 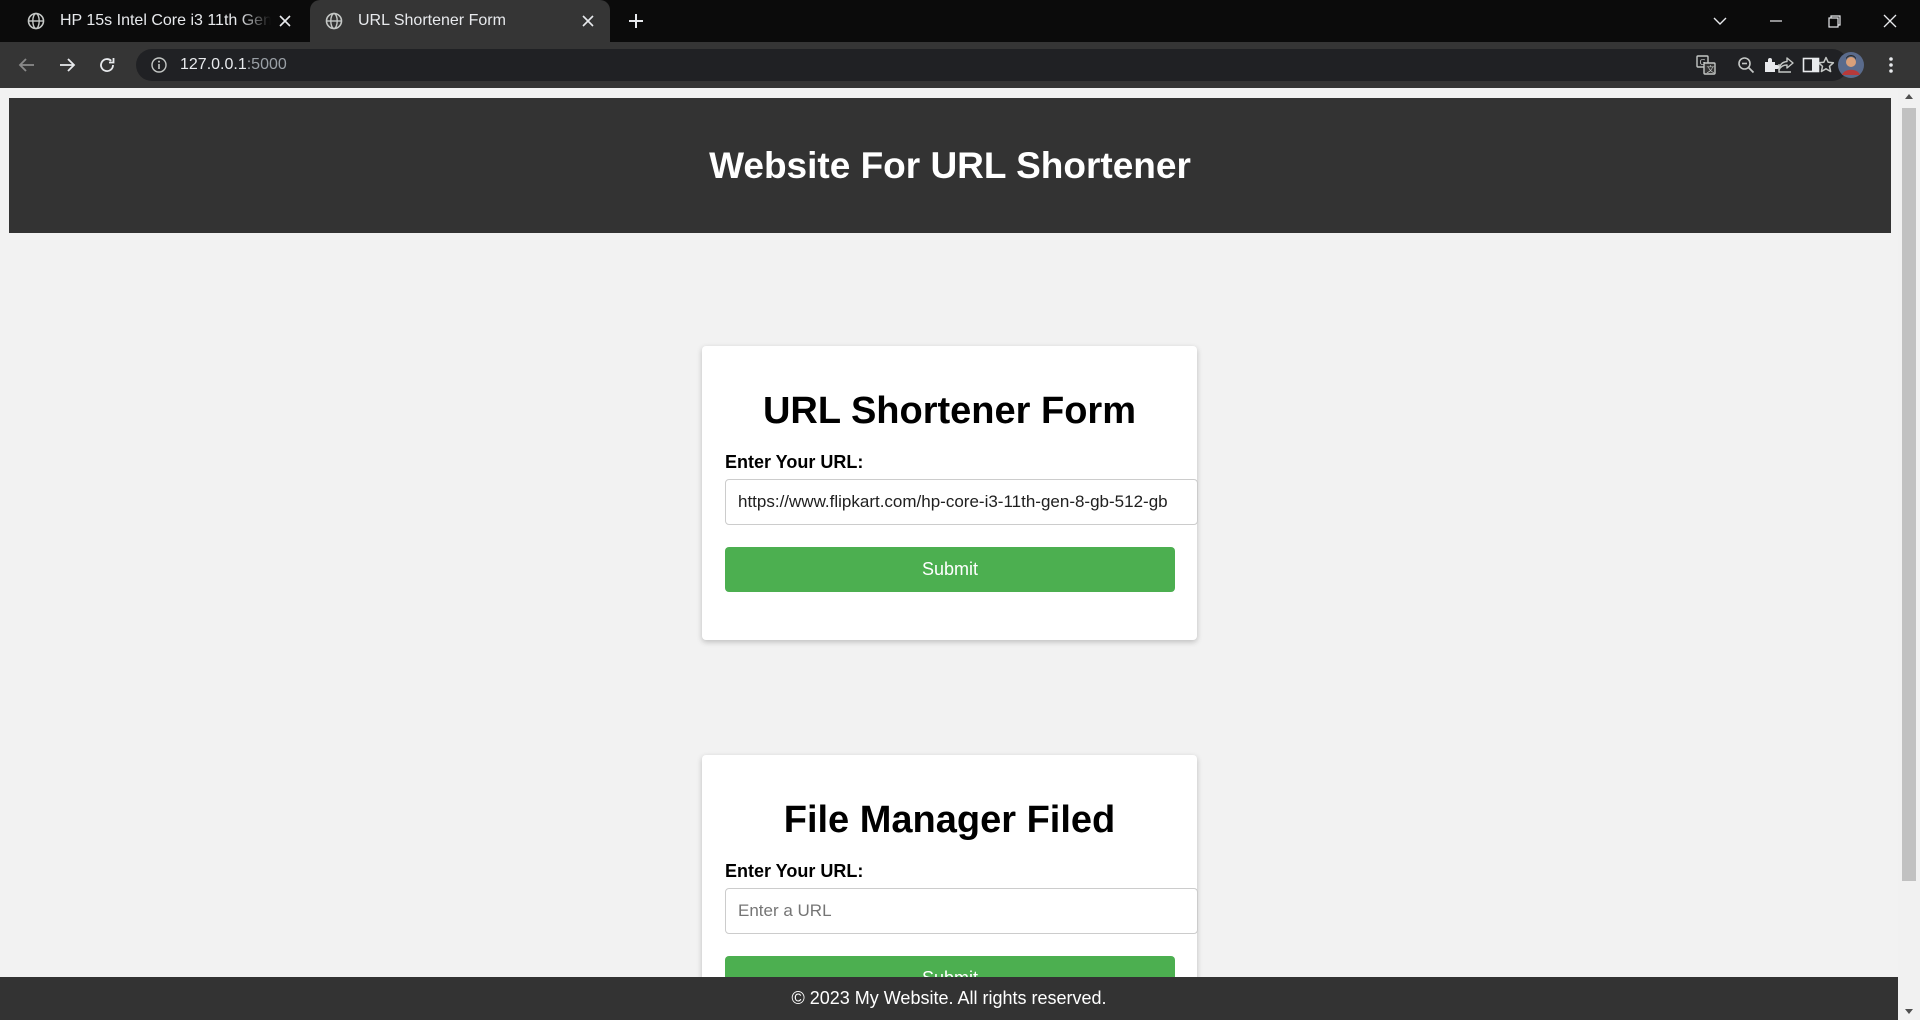 What do you see at coordinates (1776, 21) in the screenshot?
I see `minimize-icon` at bounding box center [1776, 21].